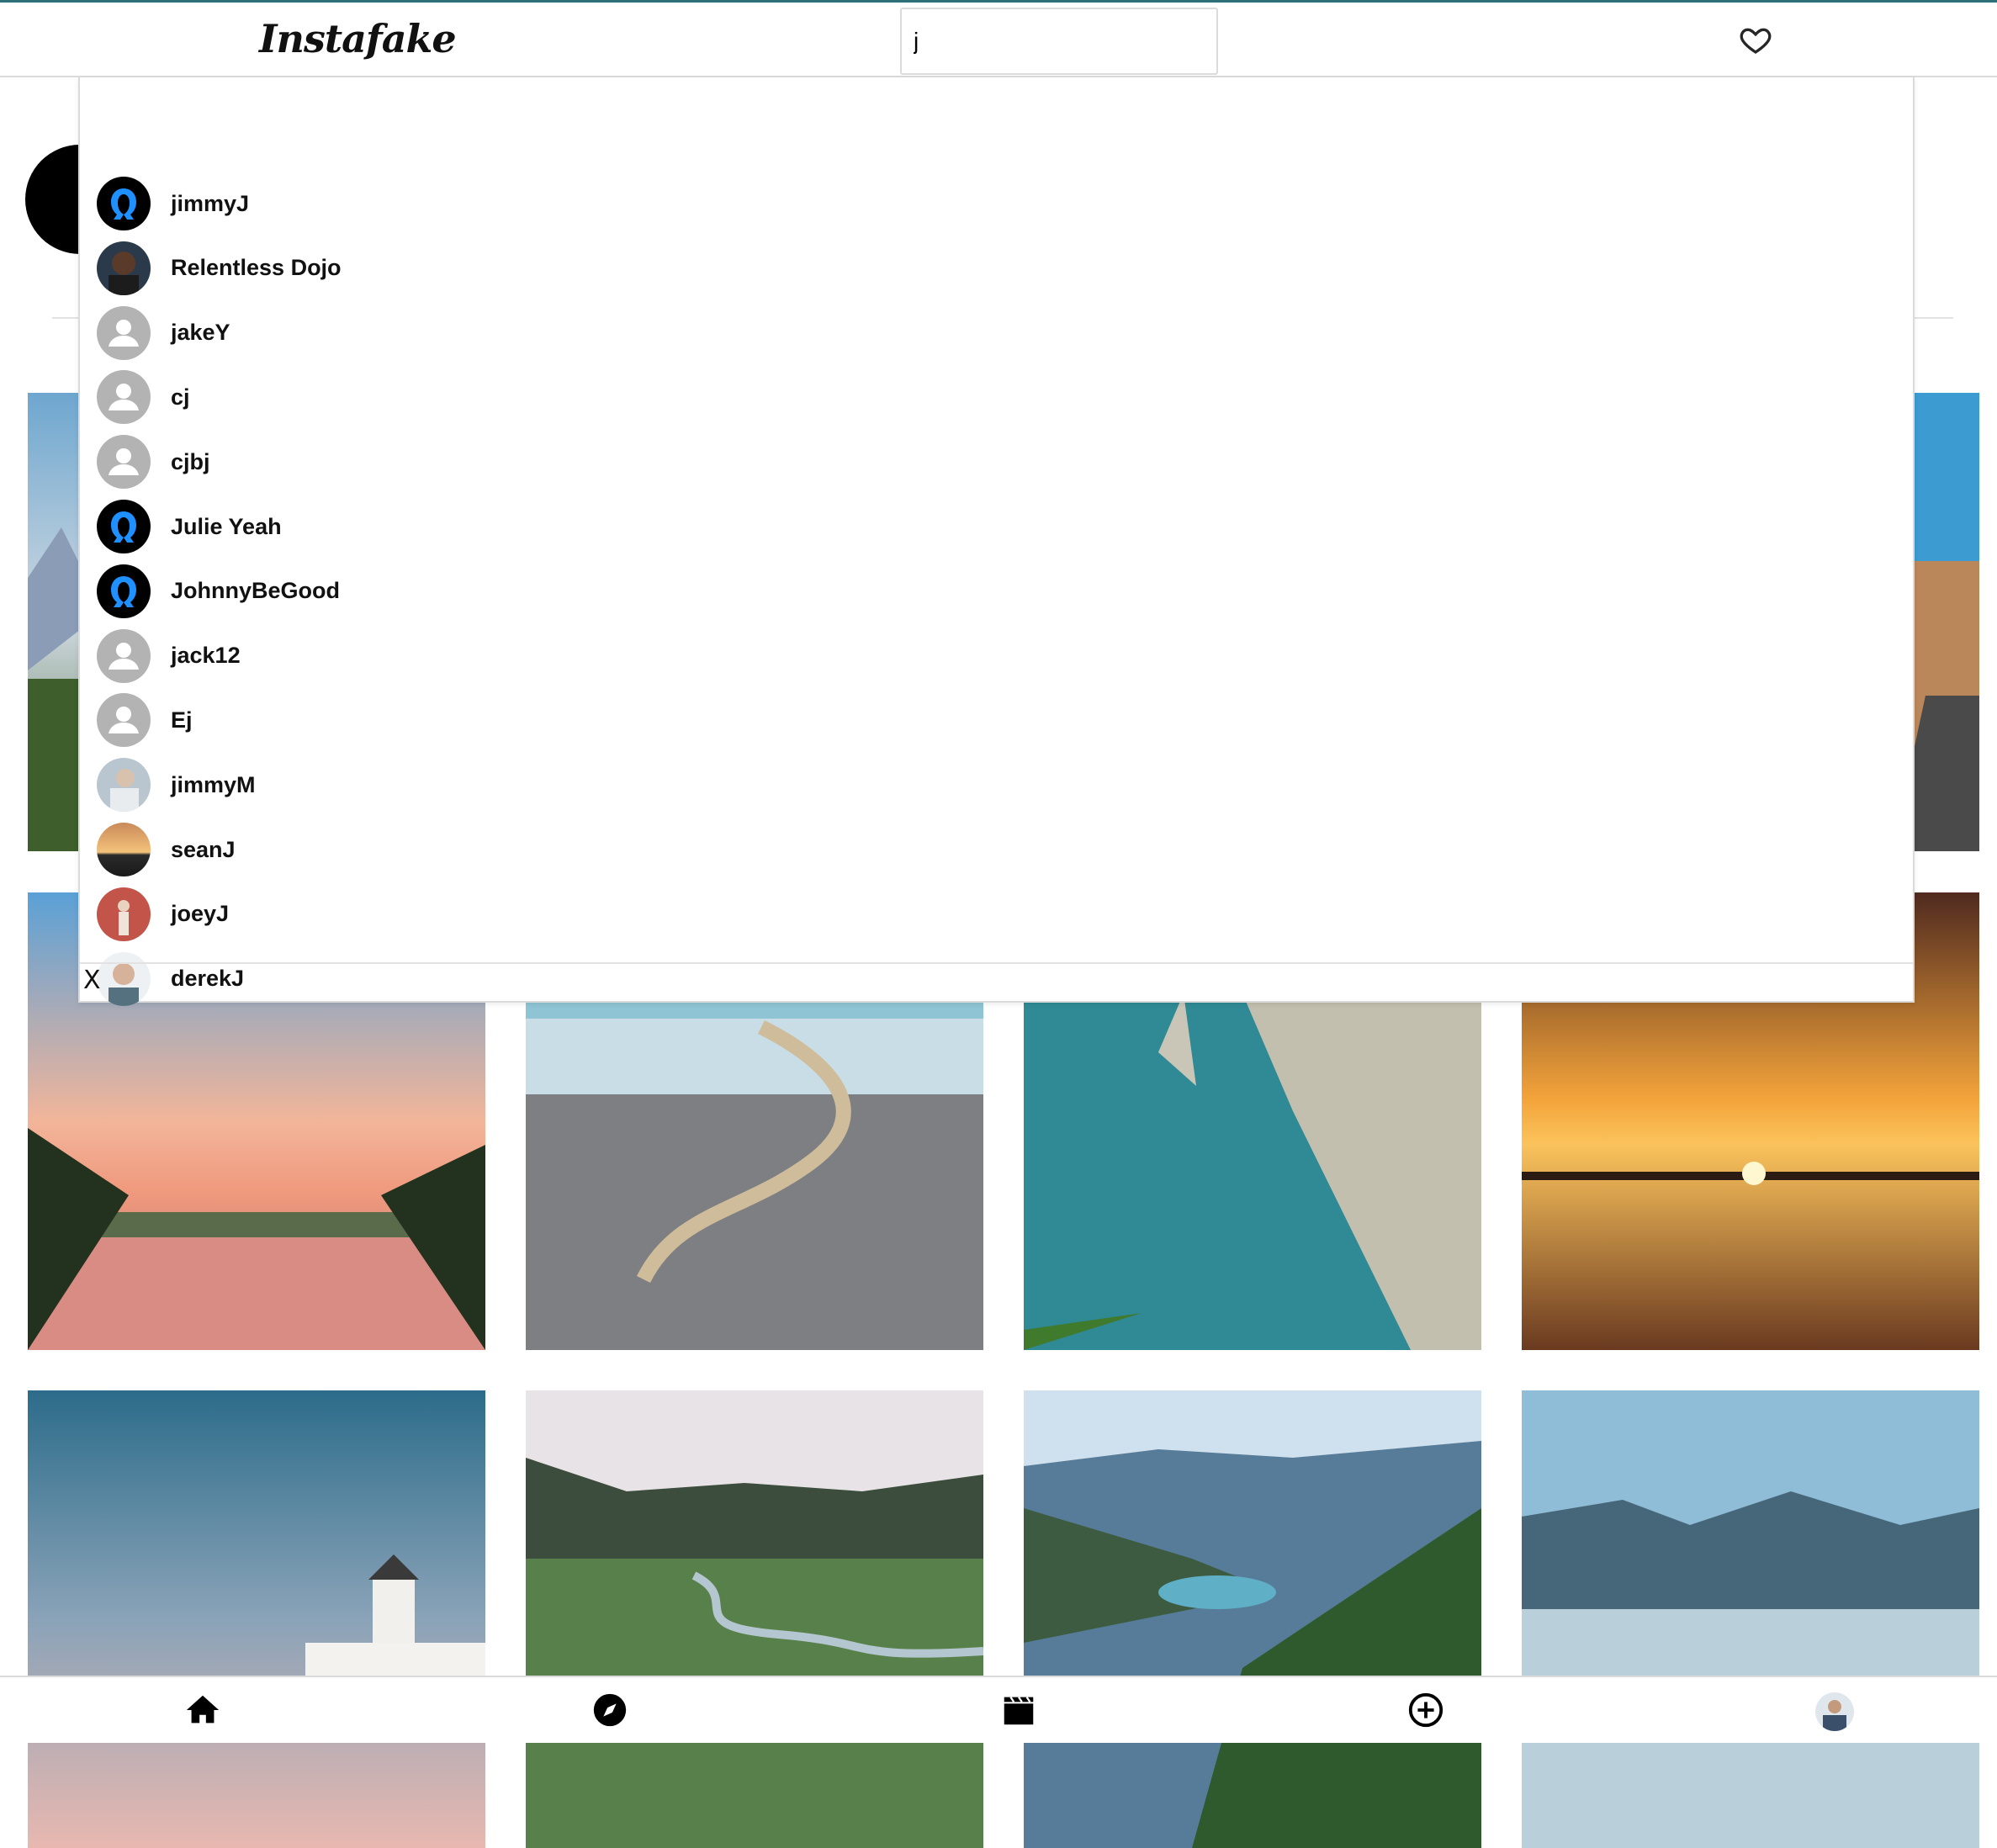  Describe the element at coordinates (190, 461) in the screenshot. I see `result-username: cjbj` at that location.